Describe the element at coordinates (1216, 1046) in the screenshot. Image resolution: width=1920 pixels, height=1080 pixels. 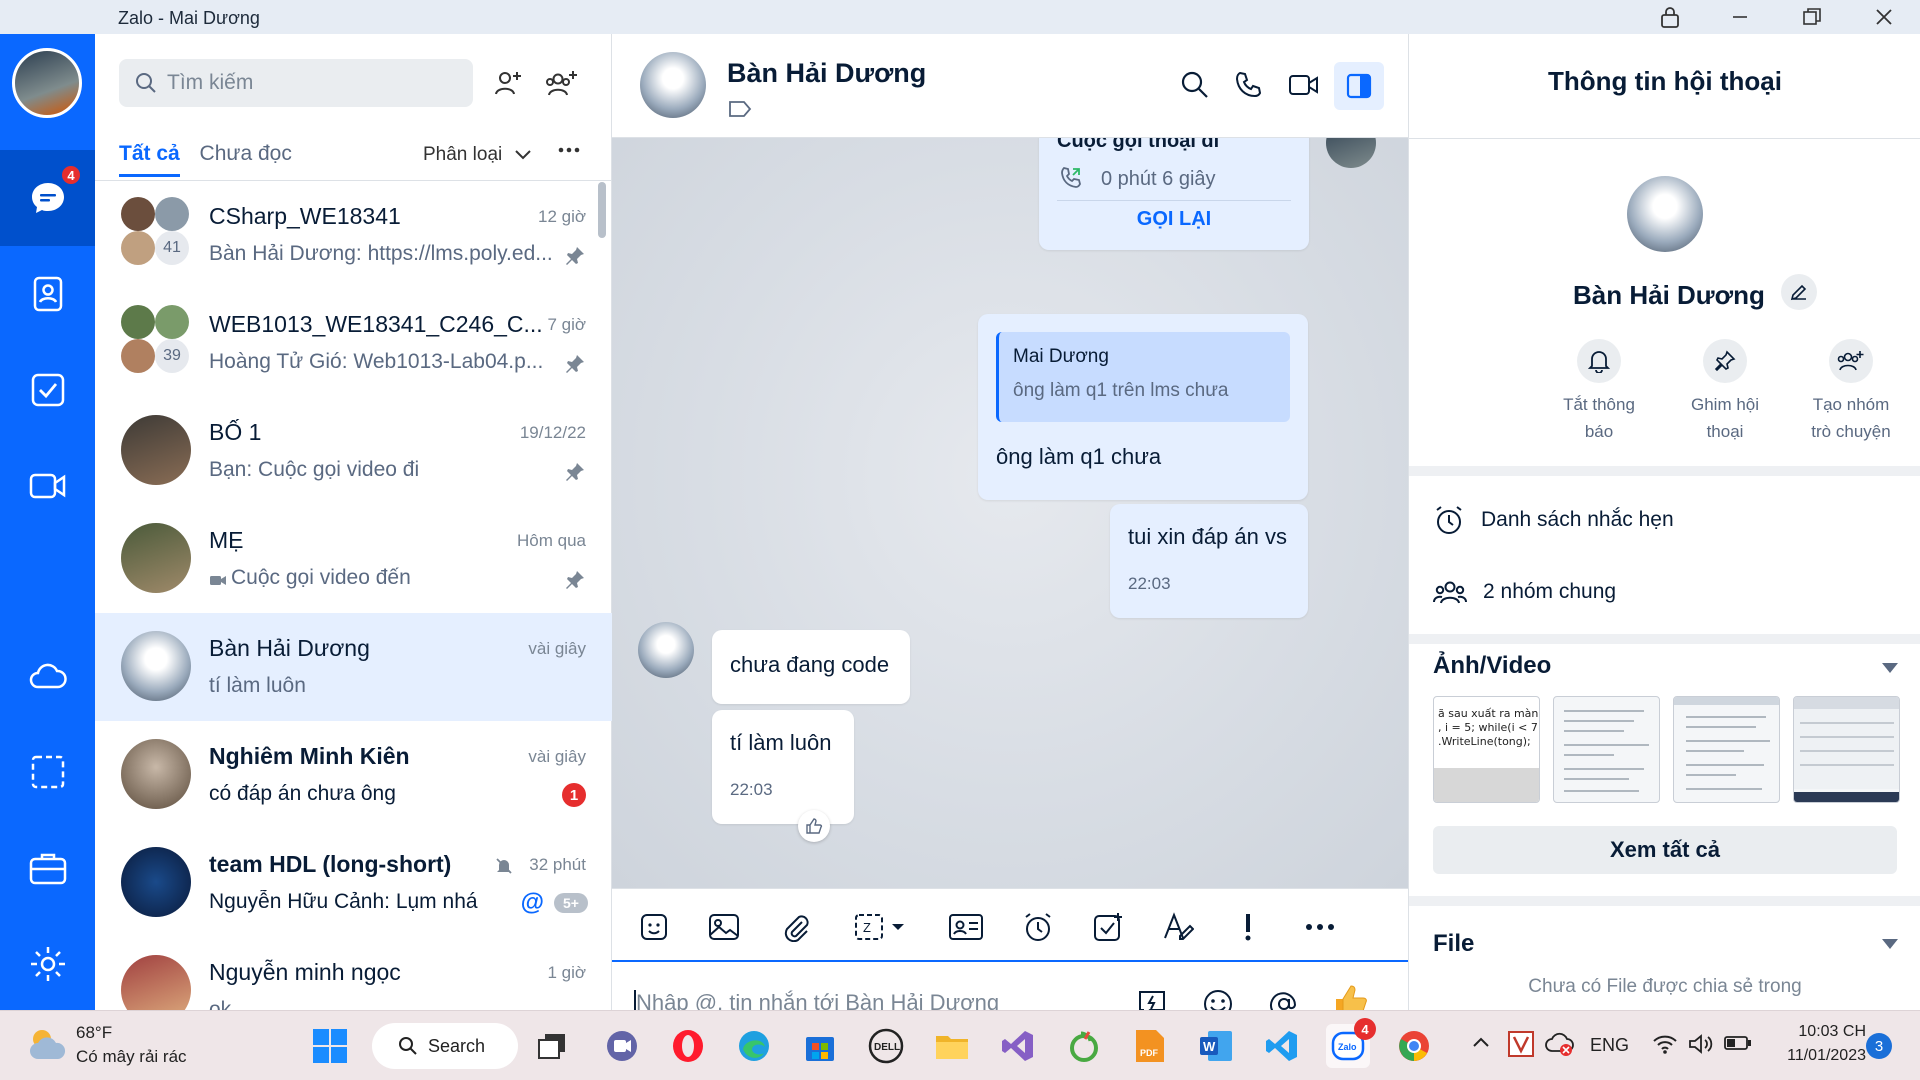
I see `word-icon: W` at that location.